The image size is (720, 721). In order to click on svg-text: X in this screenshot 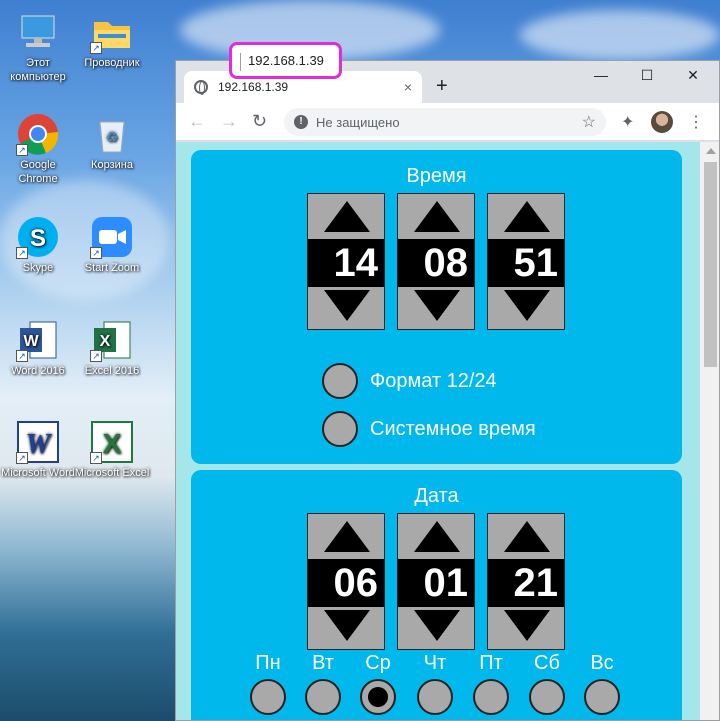, I will do `click(112, 443)`.